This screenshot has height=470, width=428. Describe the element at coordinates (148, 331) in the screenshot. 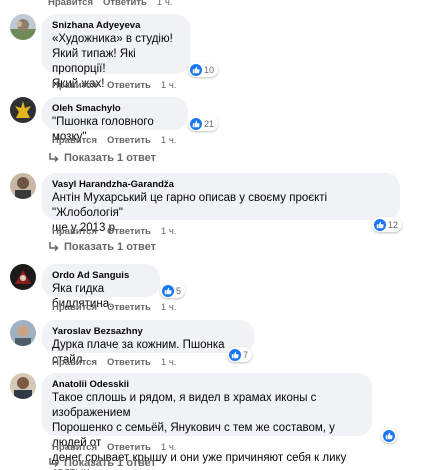

I see `comment-author: Yaroslav Bezsazhny` at that location.